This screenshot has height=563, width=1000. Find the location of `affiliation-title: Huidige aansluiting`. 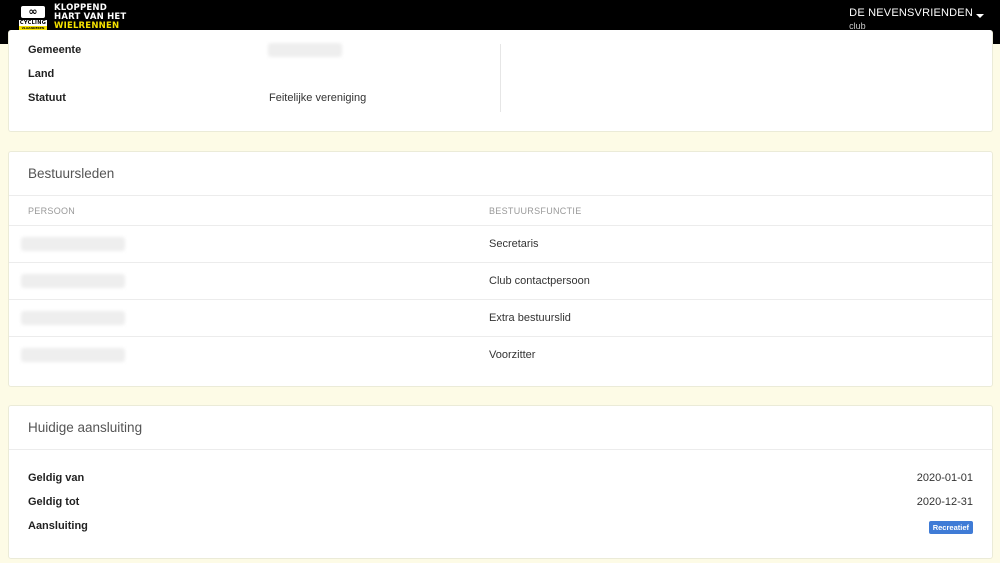

affiliation-title: Huidige aansluiting is located at coordinates (85, 427).